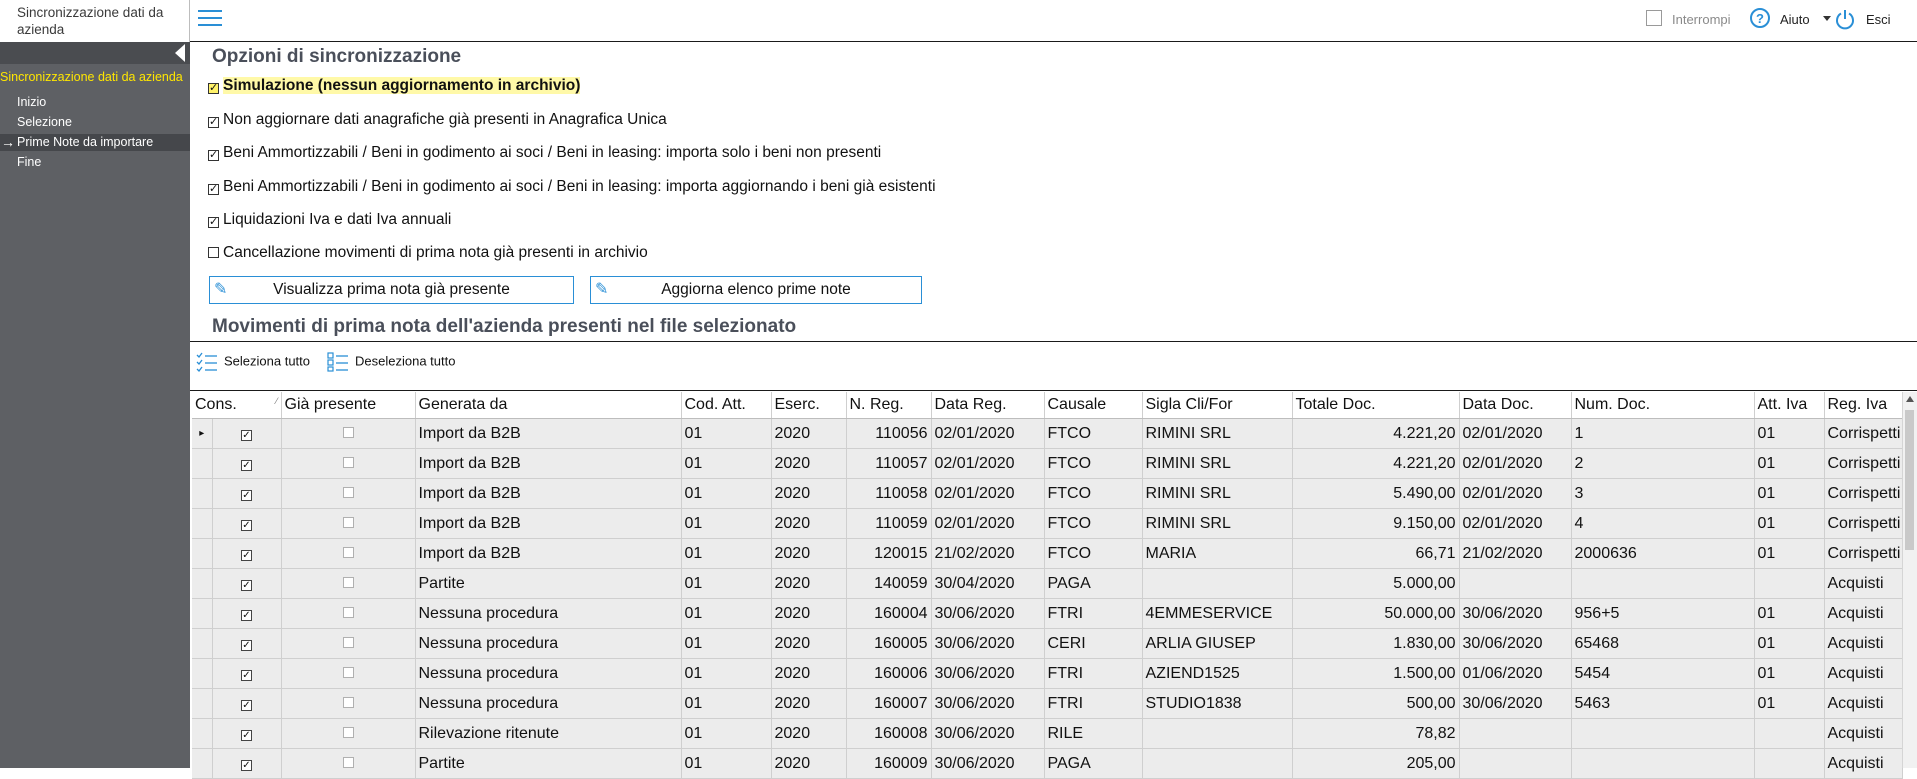  What do you see at coordinates (95, 122) in the screenshot?
I see `sidebar-step-selezione: Selezione` at bounding box center [95, 122].